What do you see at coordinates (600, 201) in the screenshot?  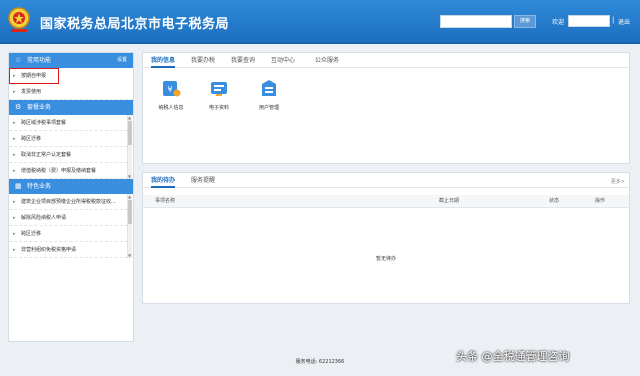 I see `col-action: 操作` at bounding box center [600, 201].